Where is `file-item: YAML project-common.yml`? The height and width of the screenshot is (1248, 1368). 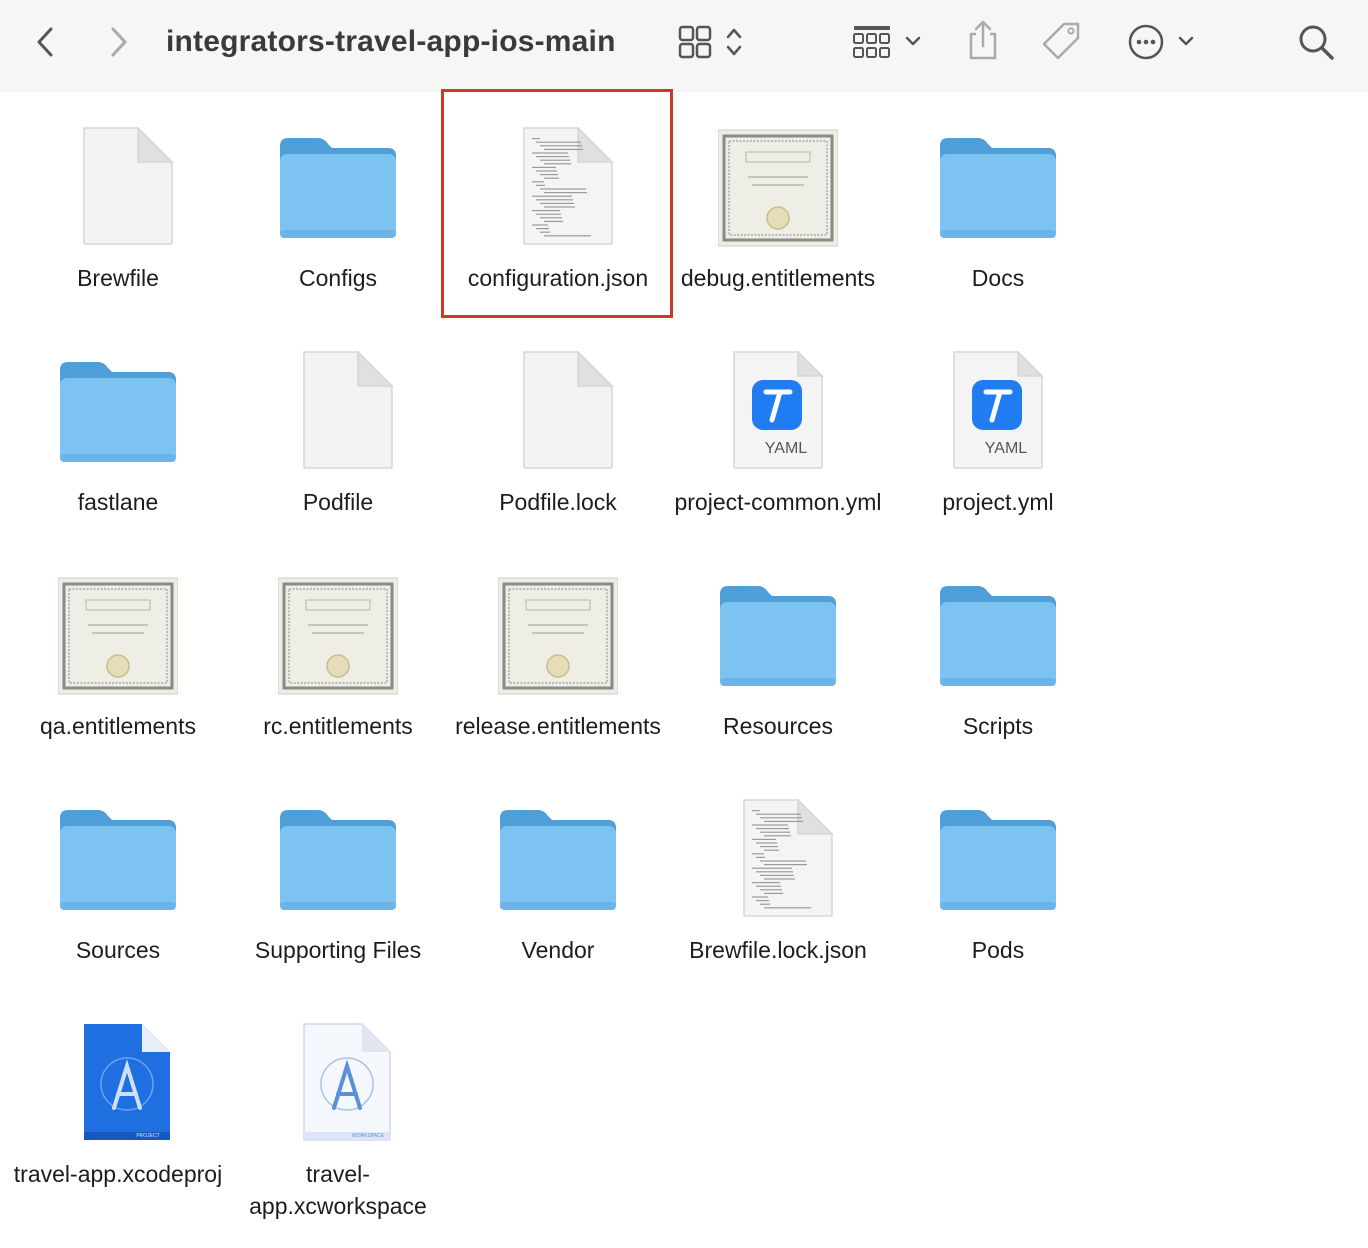 file-item: YAML project-common.yml is located at coordinates (778, 426).